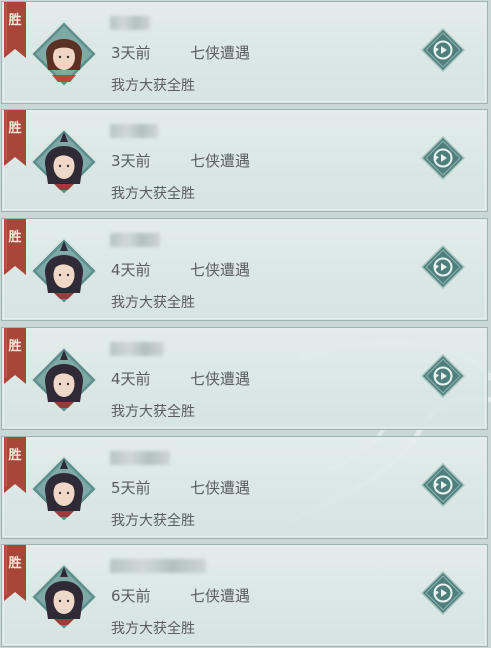  I want to click on record-time: 6天前, so click(131, 596).